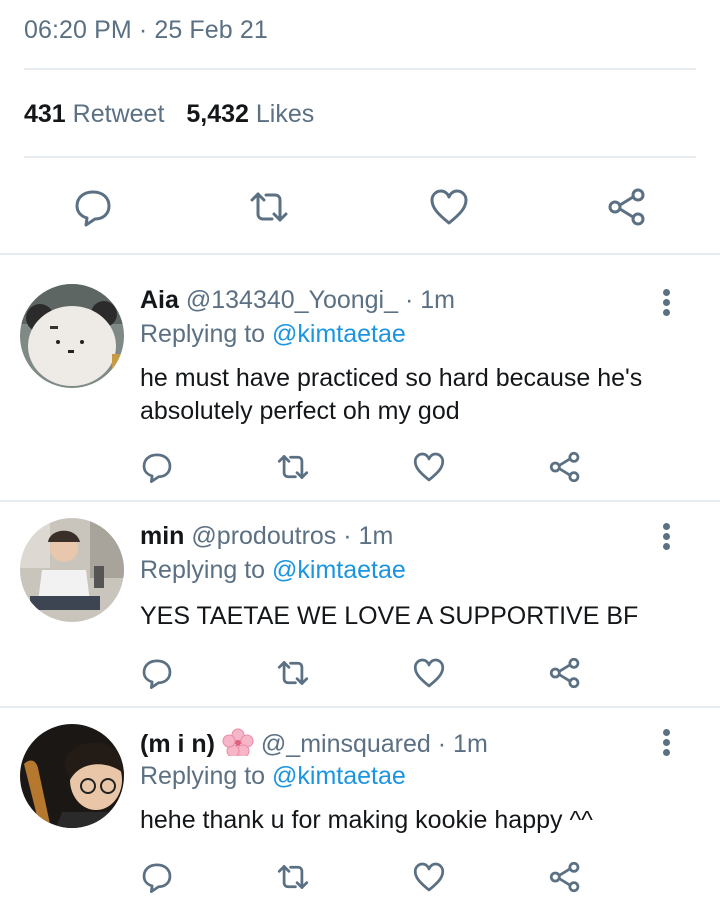 The image size is (720, 910). Describe the element at coordinates (159, 300) in the screenshot. I see `user-name: Aia` at that location.